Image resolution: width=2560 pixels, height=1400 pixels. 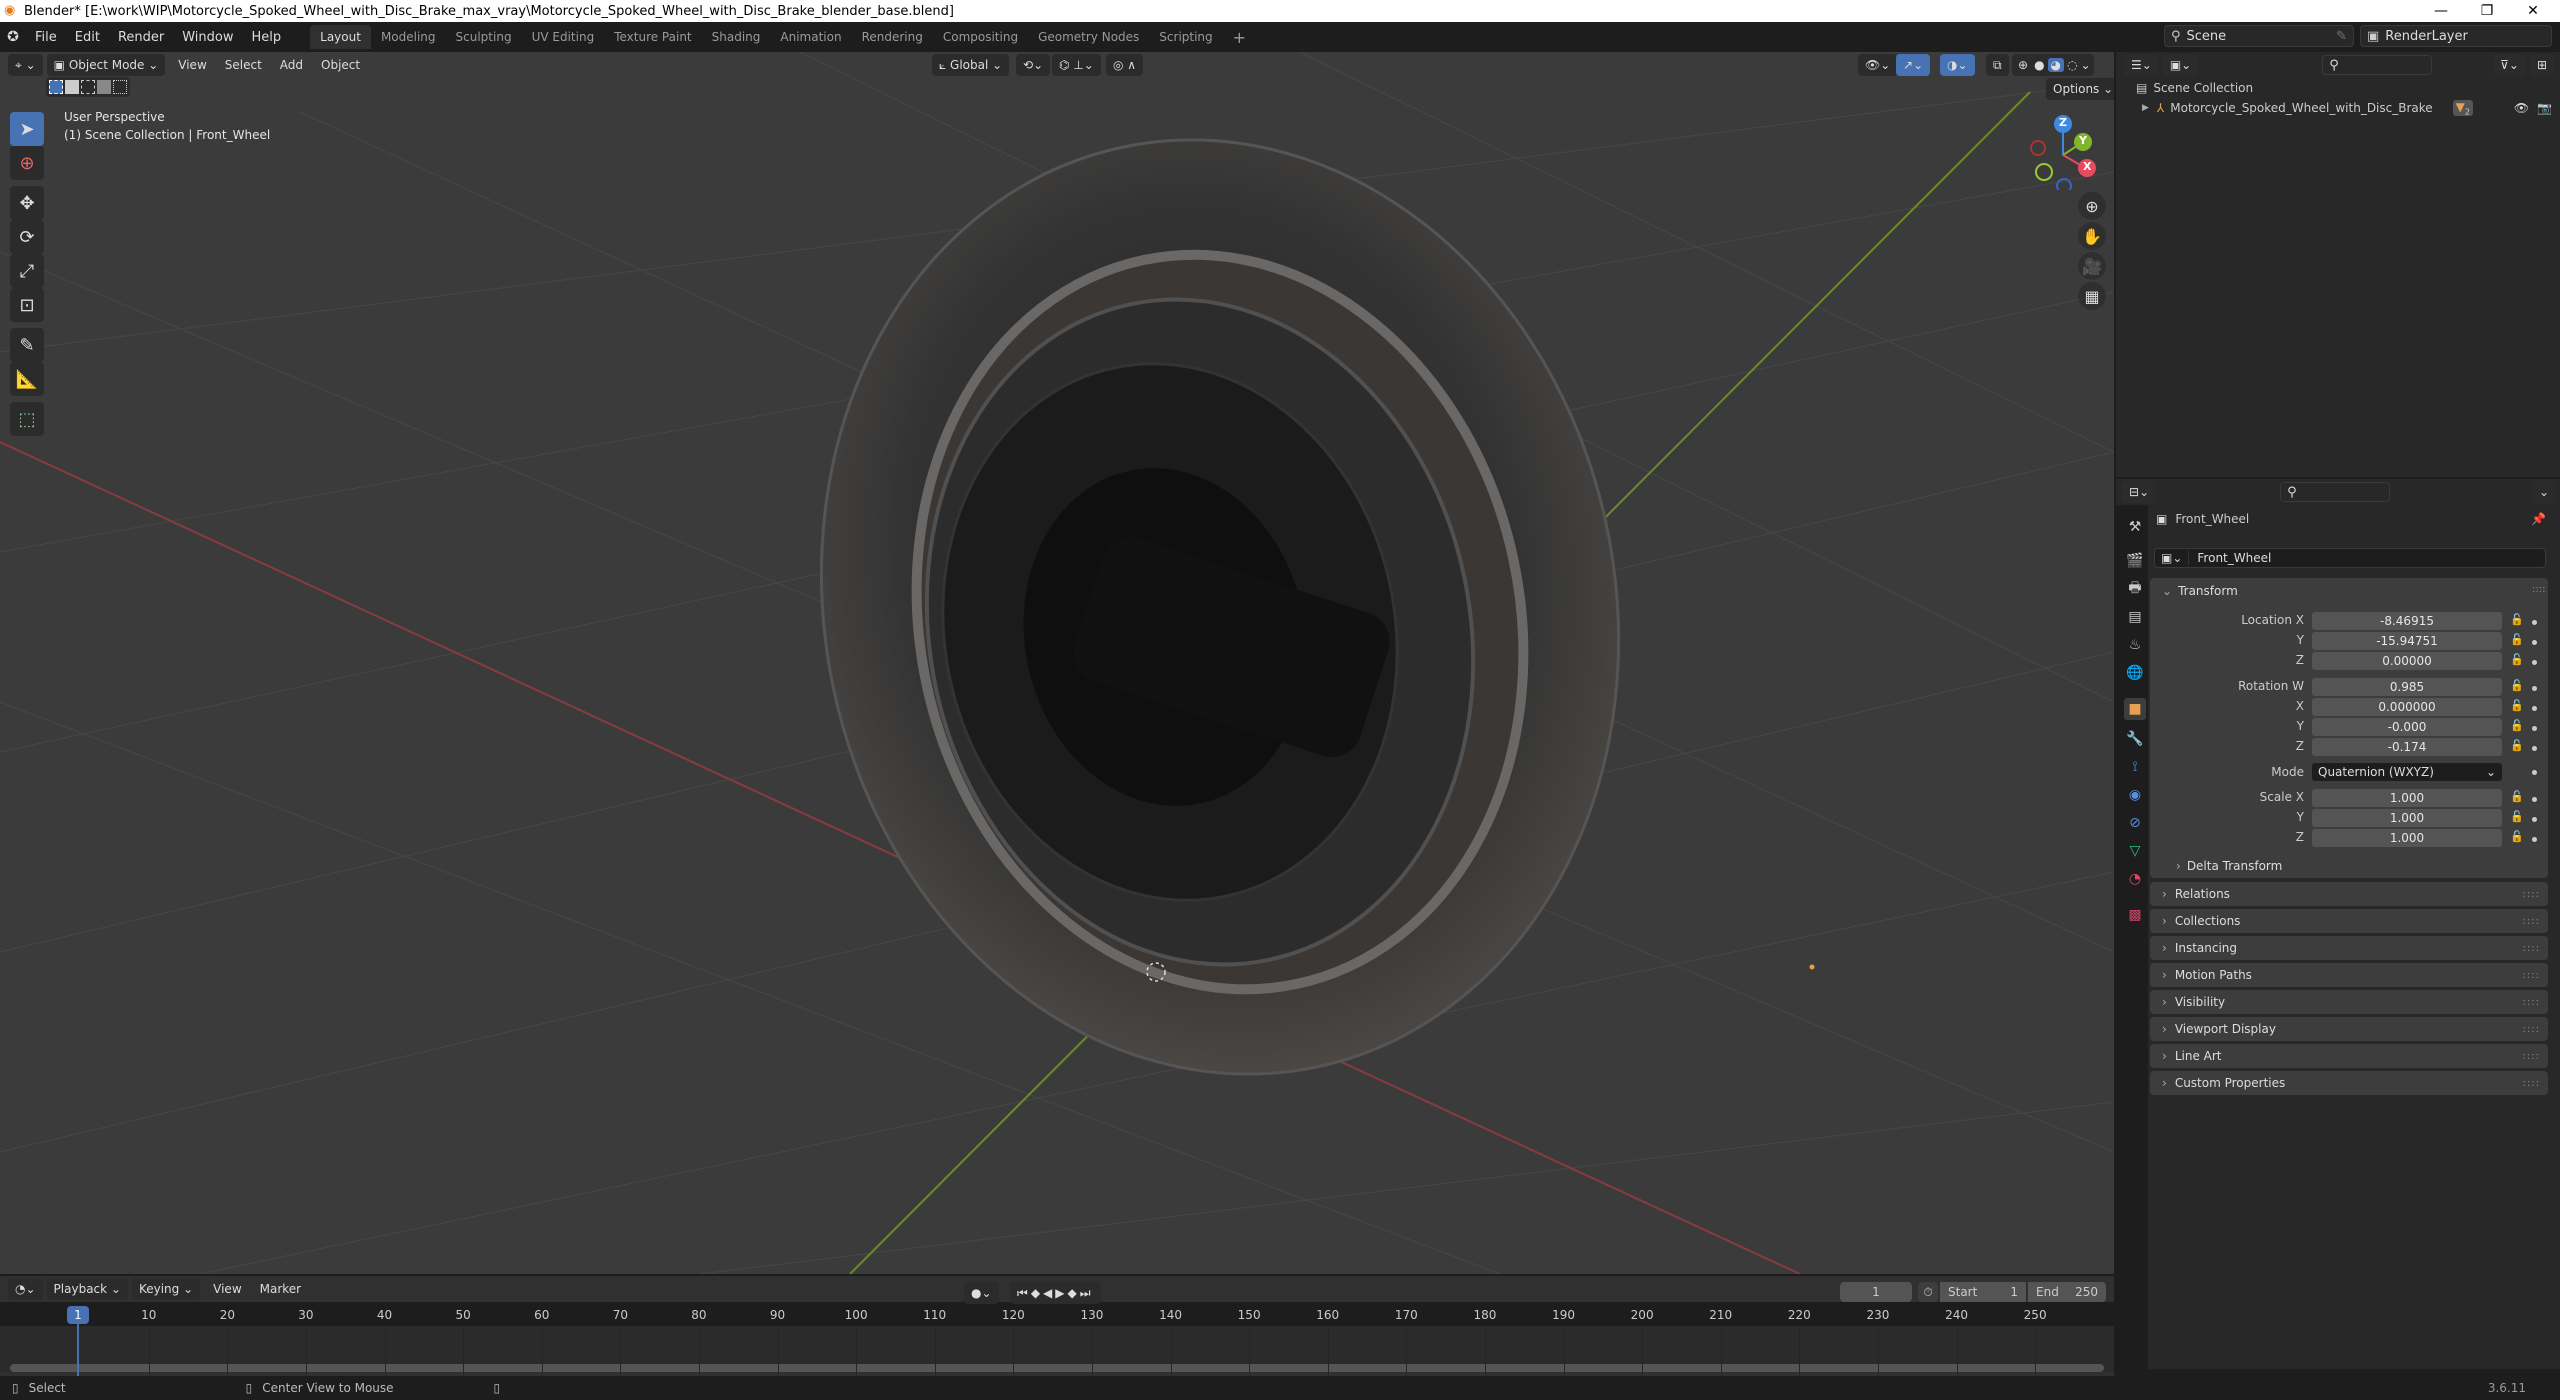 I want to click on keyframe-rotation-z-dot, so click(x=2534, y=748).